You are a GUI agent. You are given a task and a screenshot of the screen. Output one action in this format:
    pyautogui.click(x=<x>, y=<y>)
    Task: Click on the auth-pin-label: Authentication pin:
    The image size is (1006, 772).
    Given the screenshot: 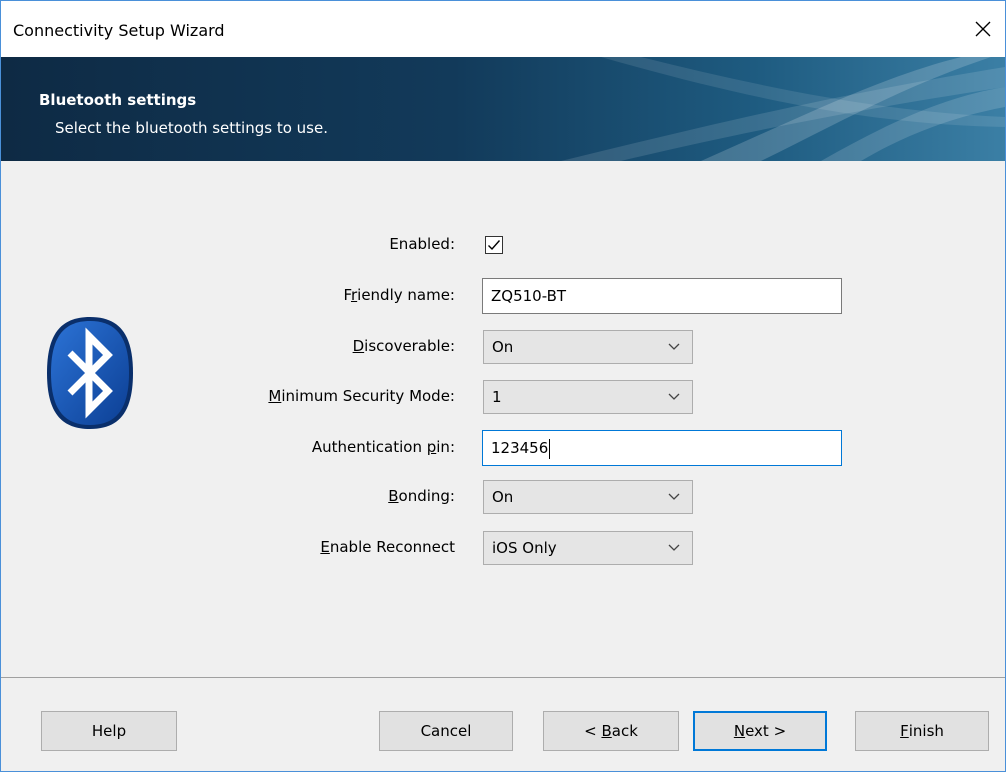 What is the action you would take?
    pyautogui.click(x=383, y=447)
    